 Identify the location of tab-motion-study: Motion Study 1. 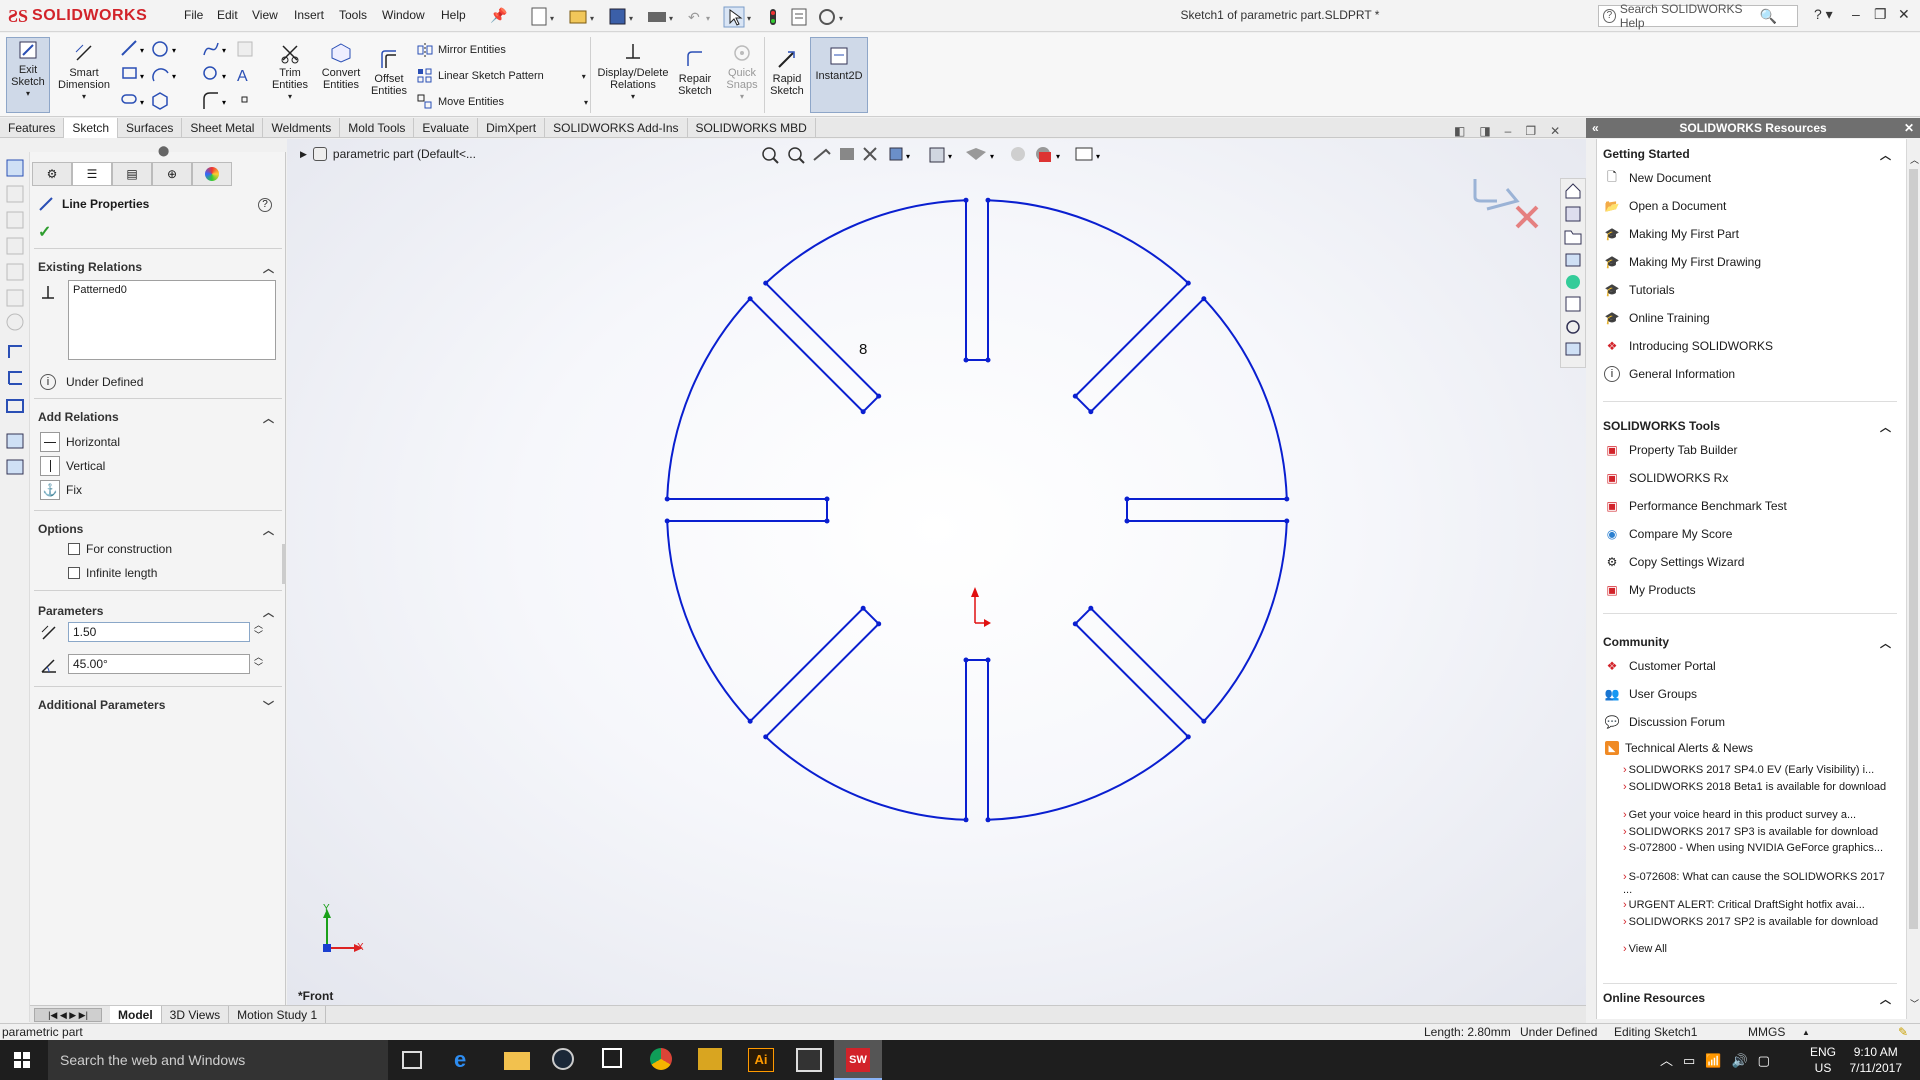
(278, 1014).